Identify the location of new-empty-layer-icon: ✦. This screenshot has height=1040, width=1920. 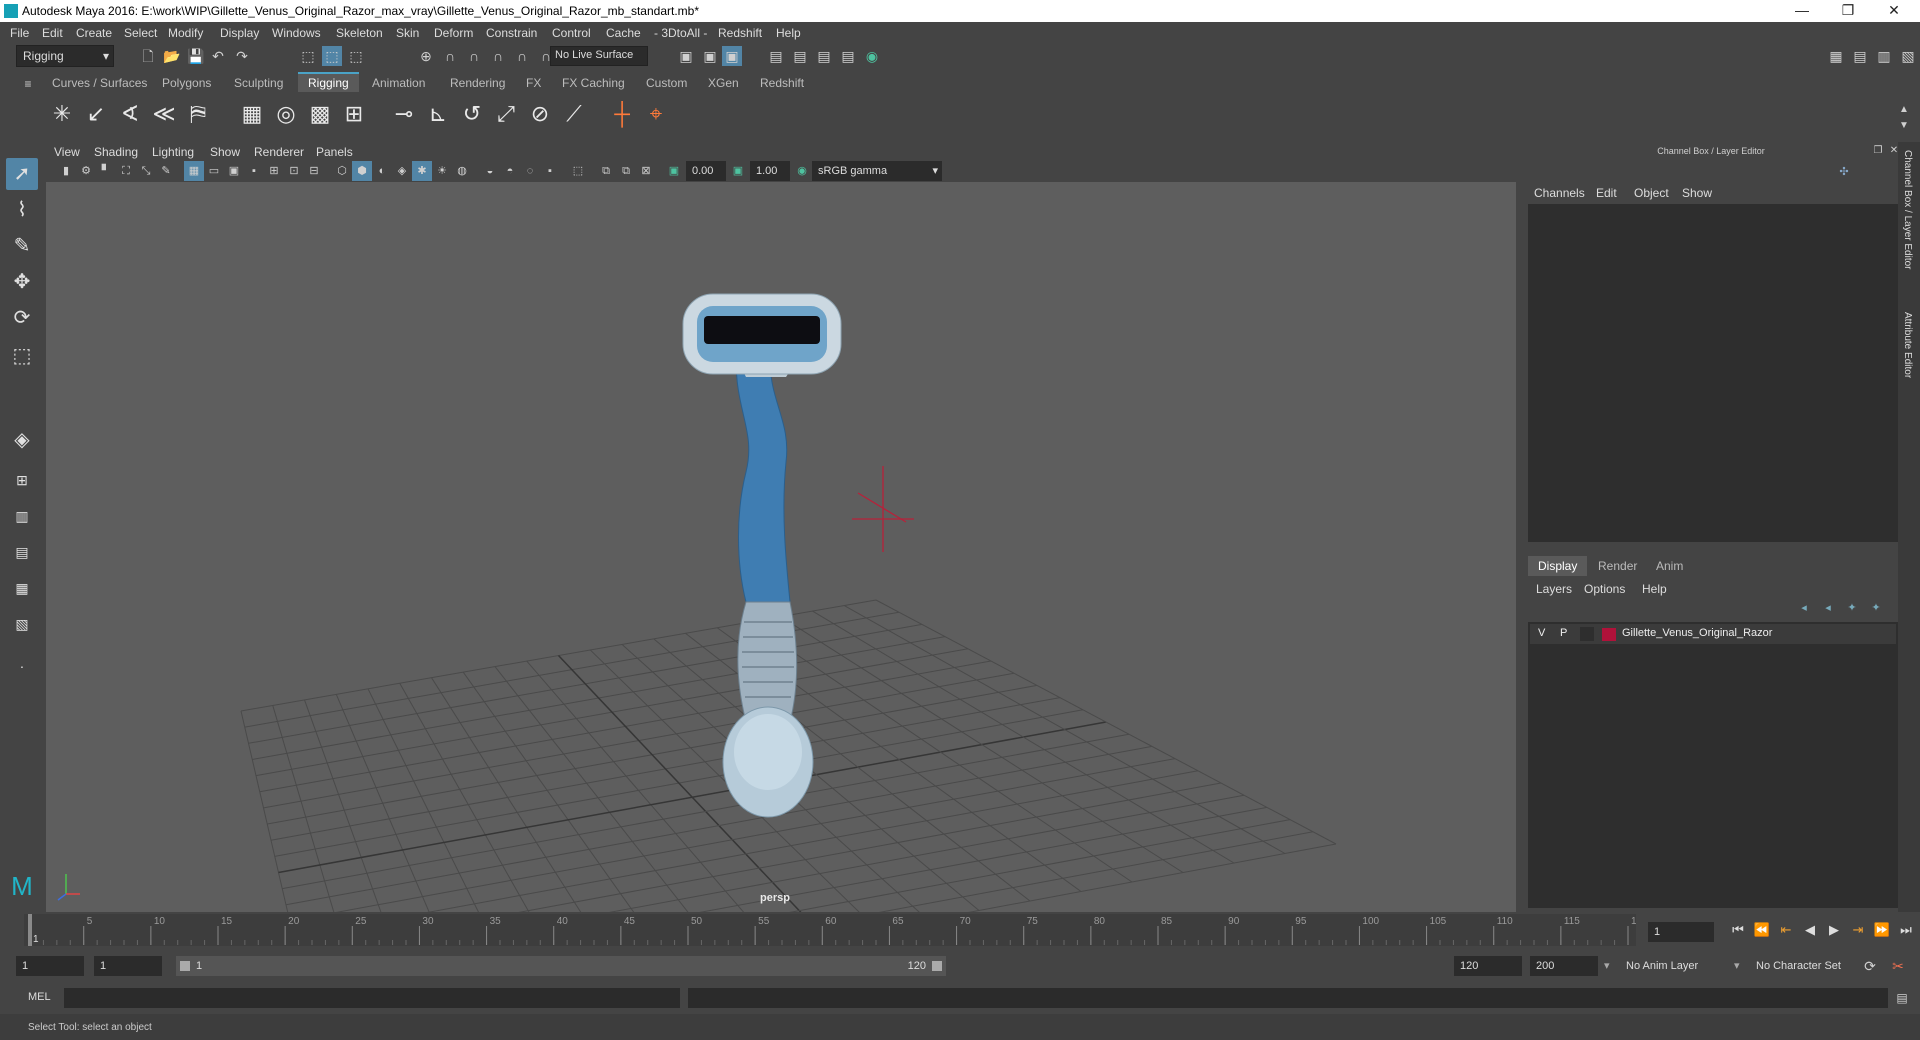
(1852, 608).